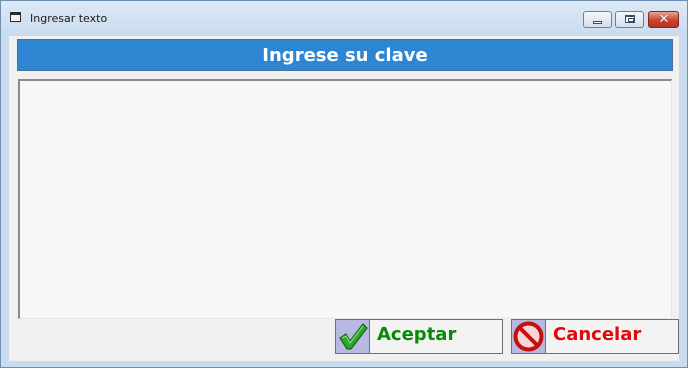 The width and height of the screenshot is (688, 368). I want to click on prompt-header: Ingrese su clave, so click(345, 55).